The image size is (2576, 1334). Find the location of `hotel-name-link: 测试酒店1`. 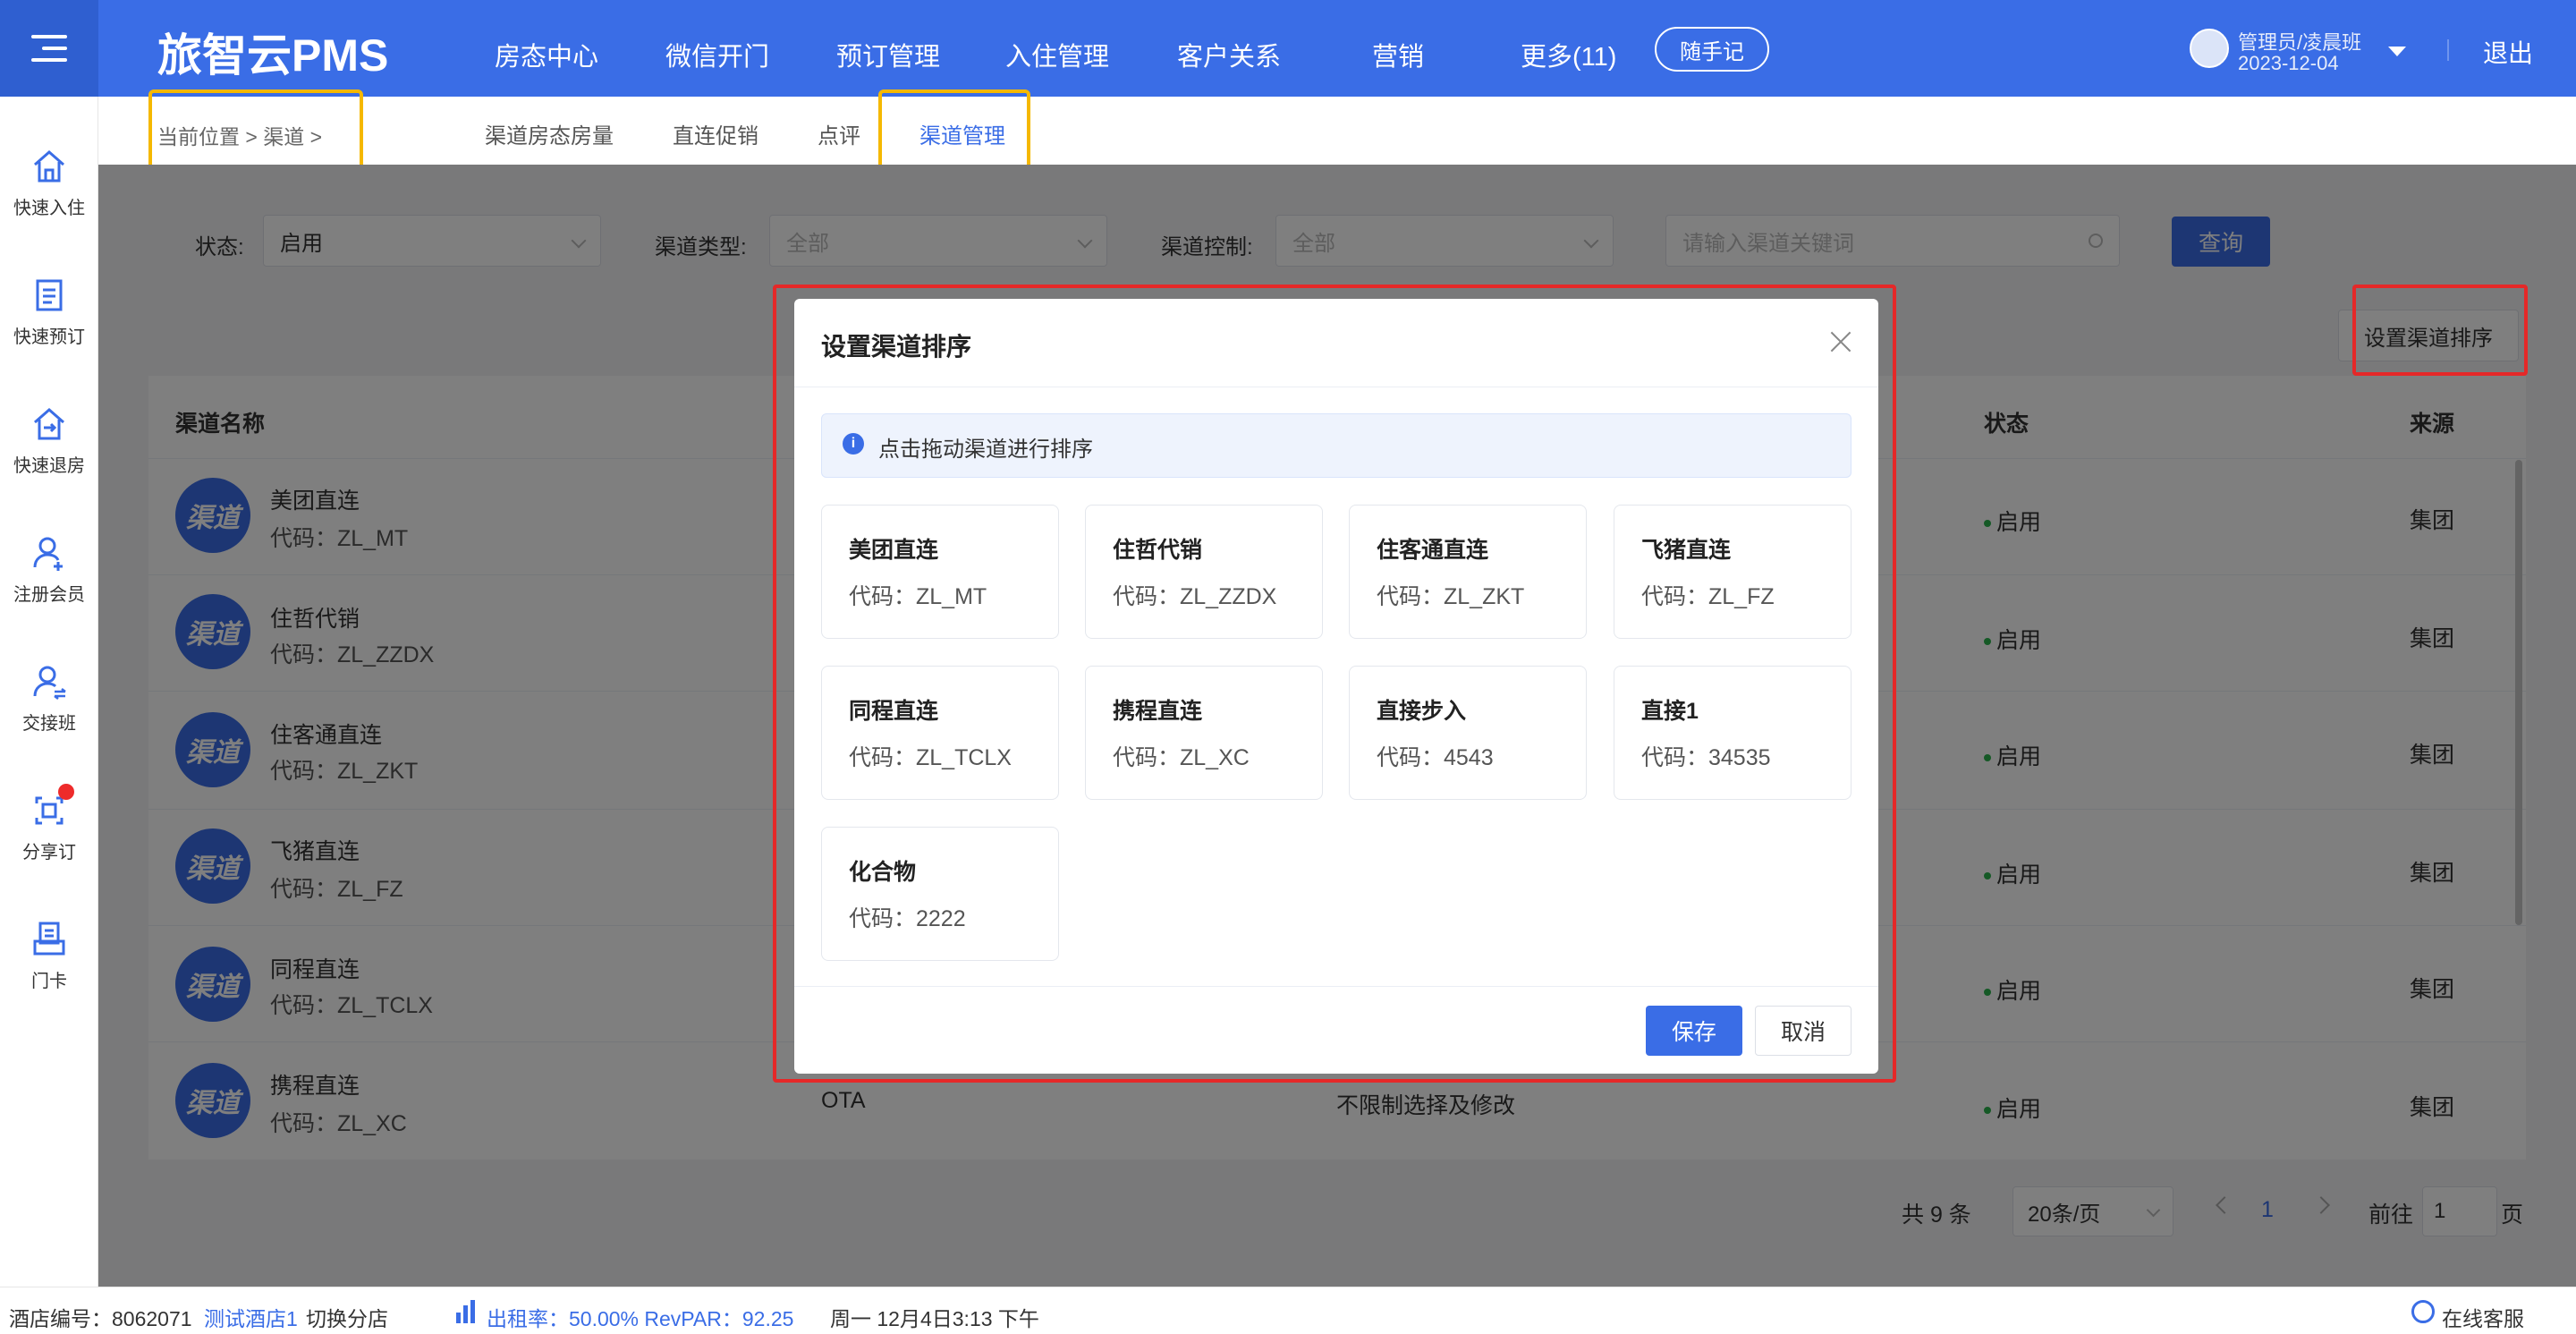

hotel-name-link: 测试酒店1 is located at coordinates (251, 1317).